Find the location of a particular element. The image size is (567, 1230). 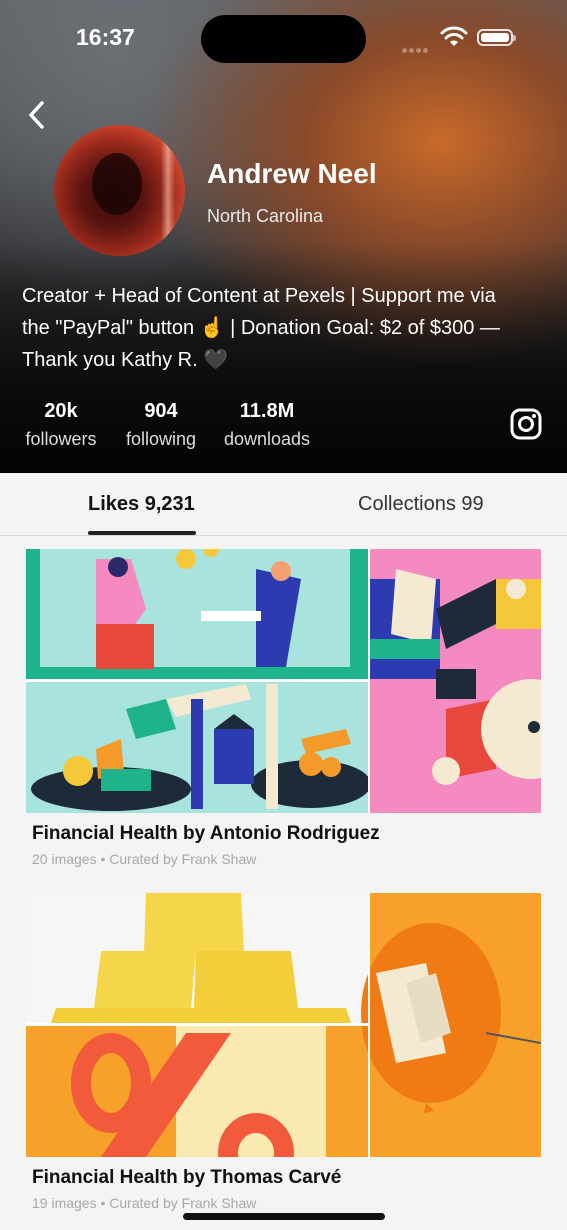

stat-label: downloads is located at coordinates (267, 439).